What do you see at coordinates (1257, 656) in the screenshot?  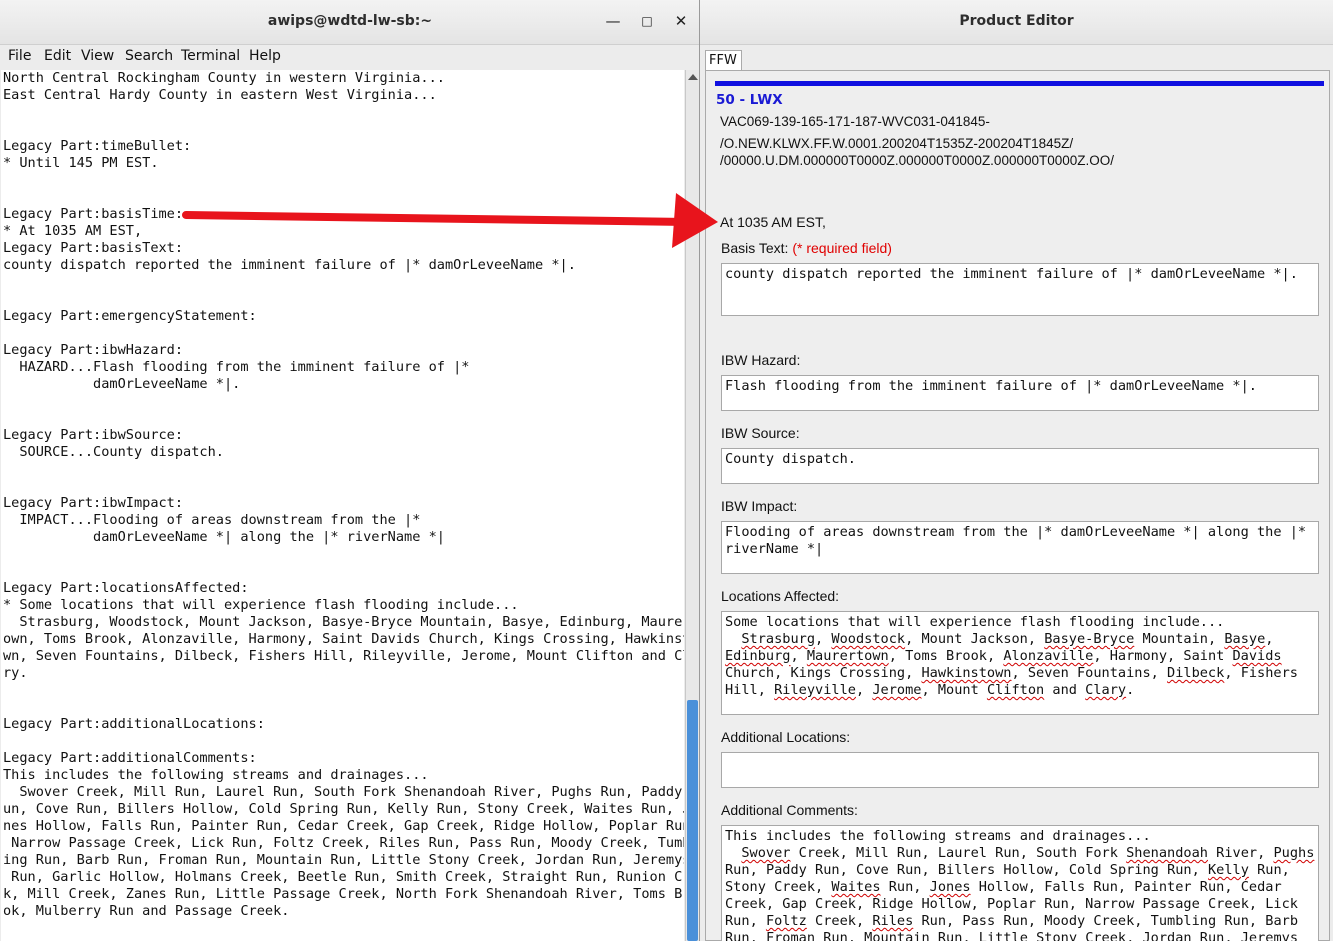 I see `spellcheck-flag: Davids` at bounding box center [1257, 656].